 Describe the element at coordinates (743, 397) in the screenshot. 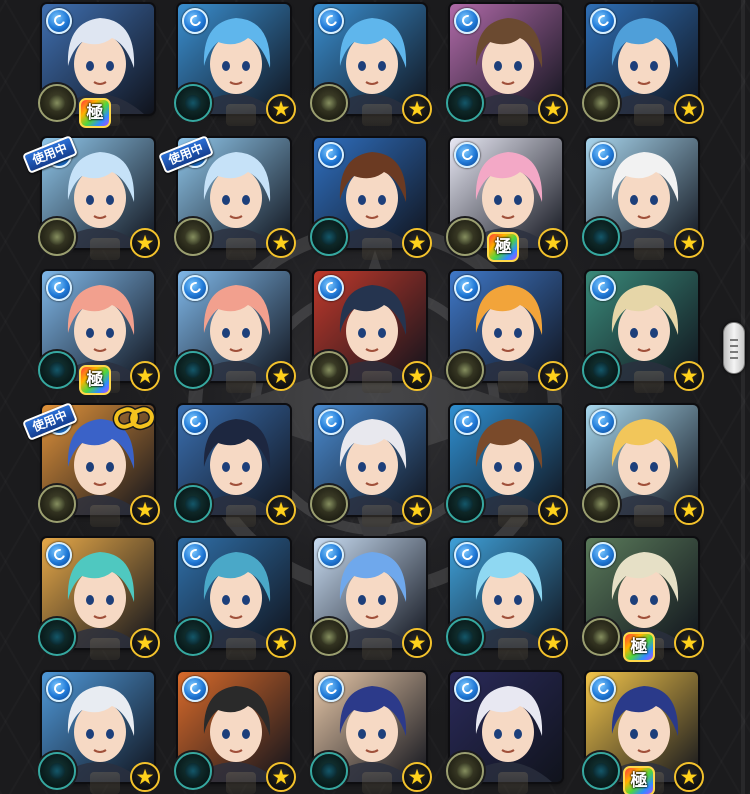

I see `scrollbar-track` at that location.